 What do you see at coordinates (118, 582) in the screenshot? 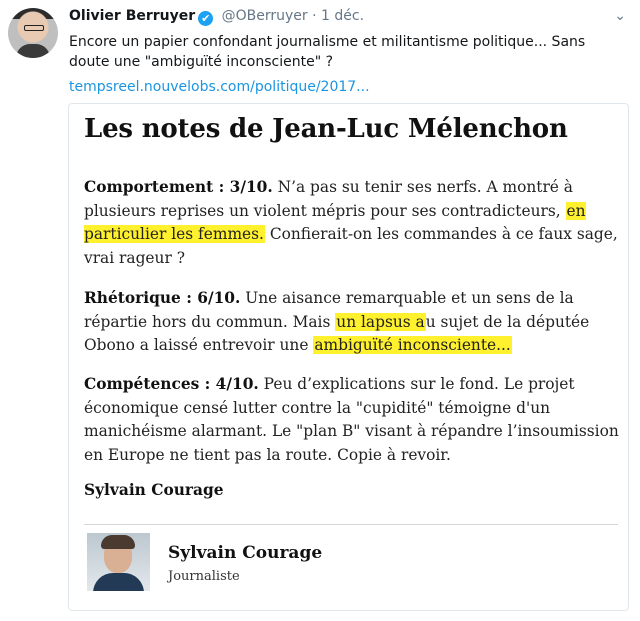
I see `photo-body` at bounding box center [118, 582].